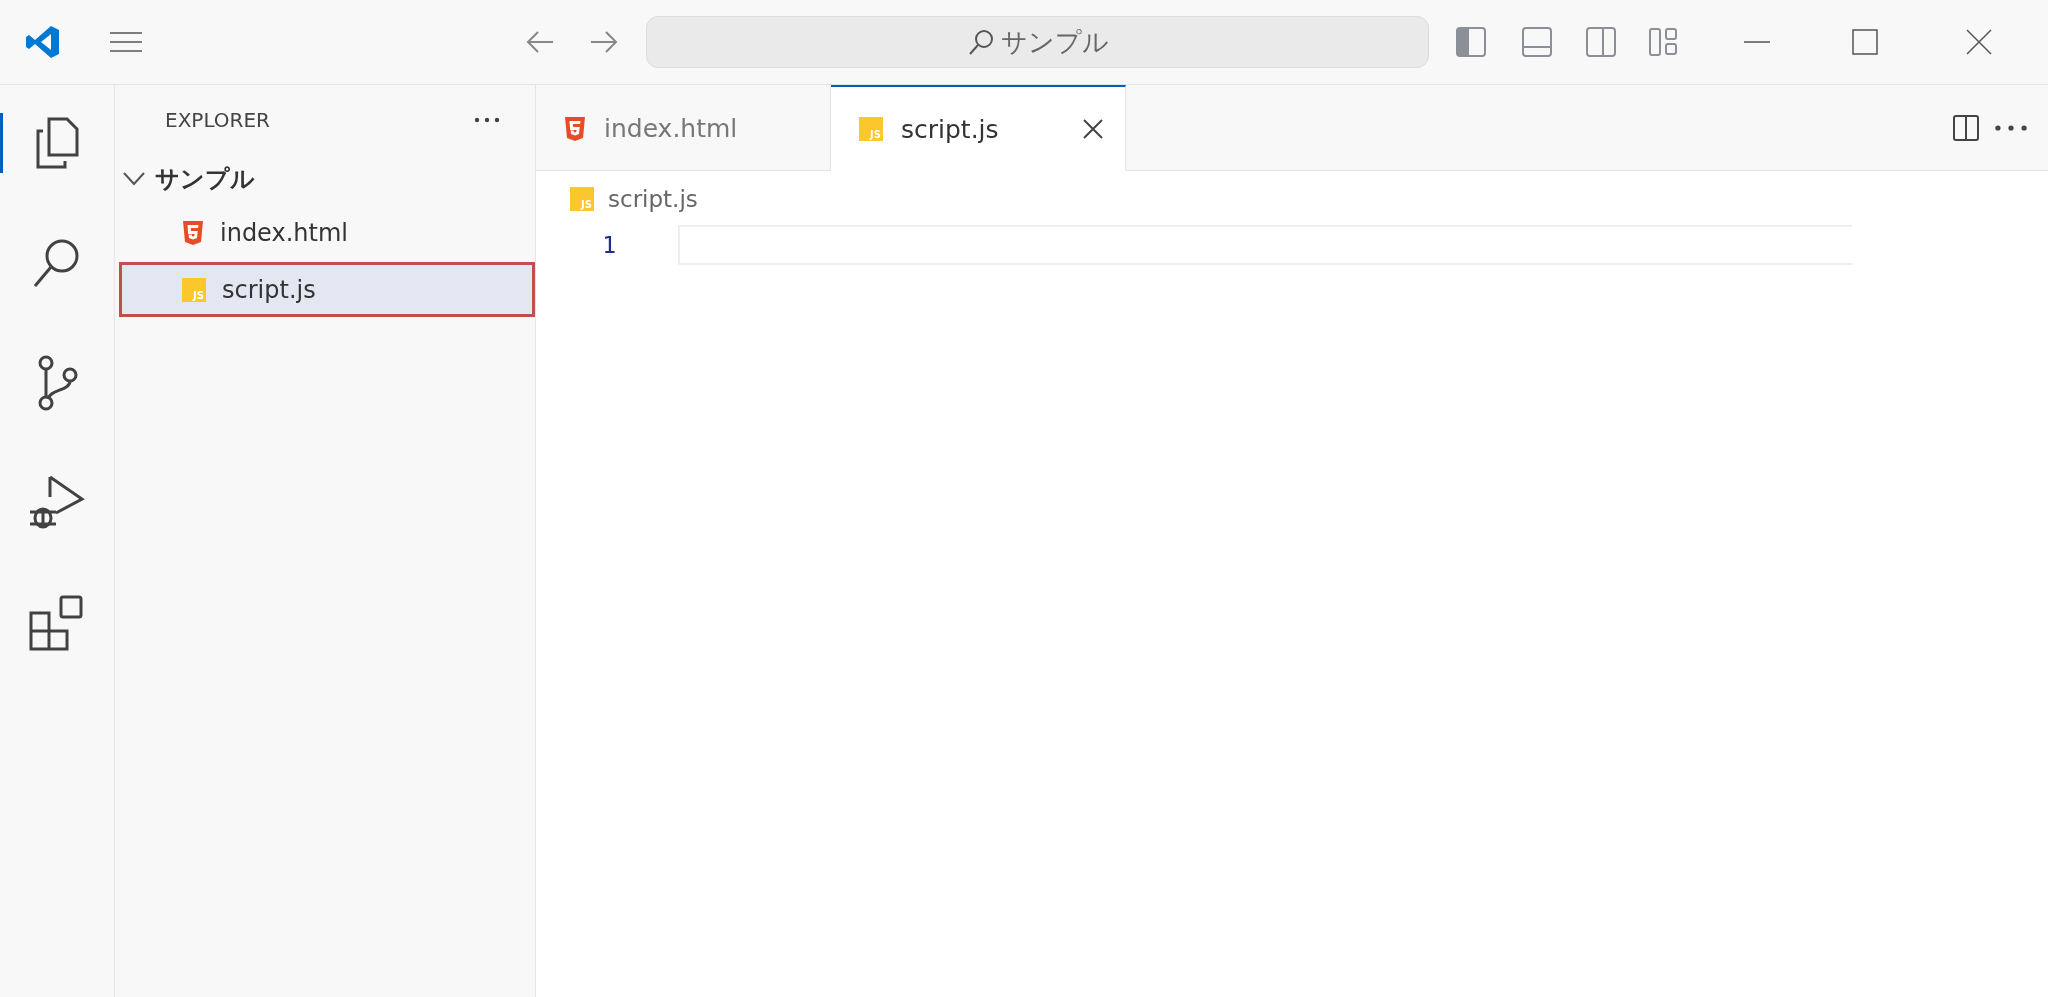  Describe the element at coordinates (978, 128) in the screenshot. I see `editor-tab: JS script.js` at that location.